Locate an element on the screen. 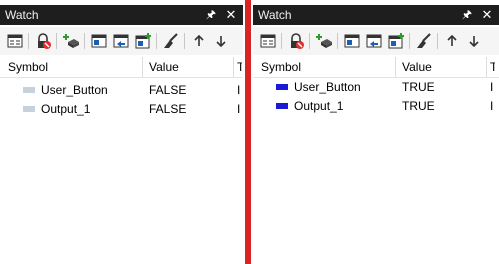 Image resolution: width=499 pixels, height=264 pixels. table-row: Output_1 FALSE I is located at coordinates (121, 109).